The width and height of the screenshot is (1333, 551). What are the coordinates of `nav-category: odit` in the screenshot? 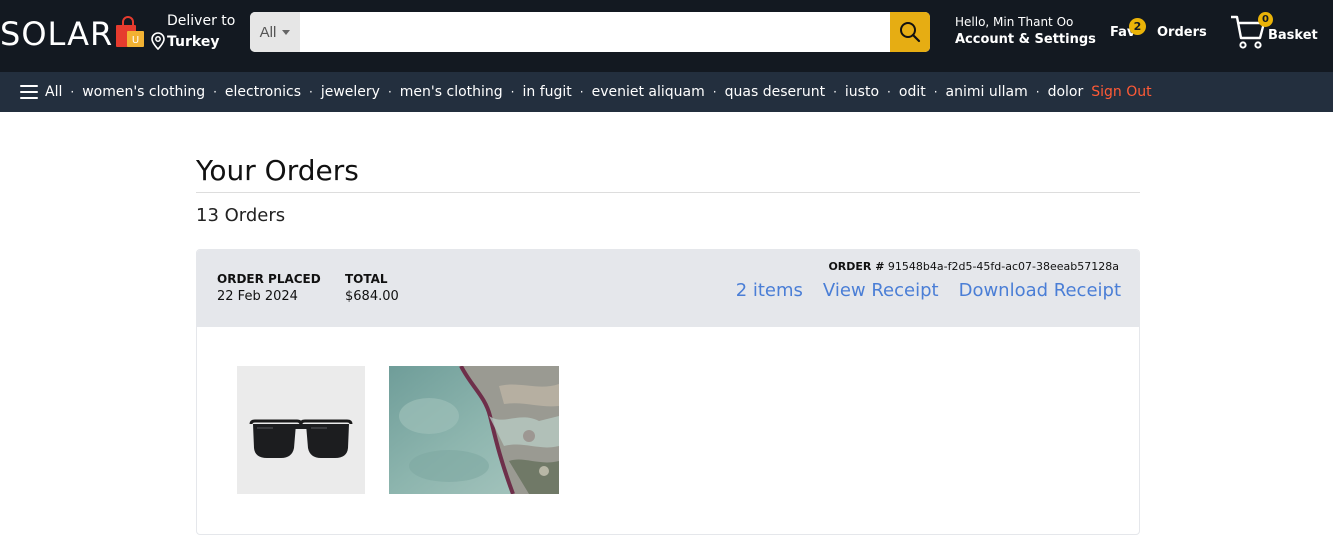 It's located at (912, 92).